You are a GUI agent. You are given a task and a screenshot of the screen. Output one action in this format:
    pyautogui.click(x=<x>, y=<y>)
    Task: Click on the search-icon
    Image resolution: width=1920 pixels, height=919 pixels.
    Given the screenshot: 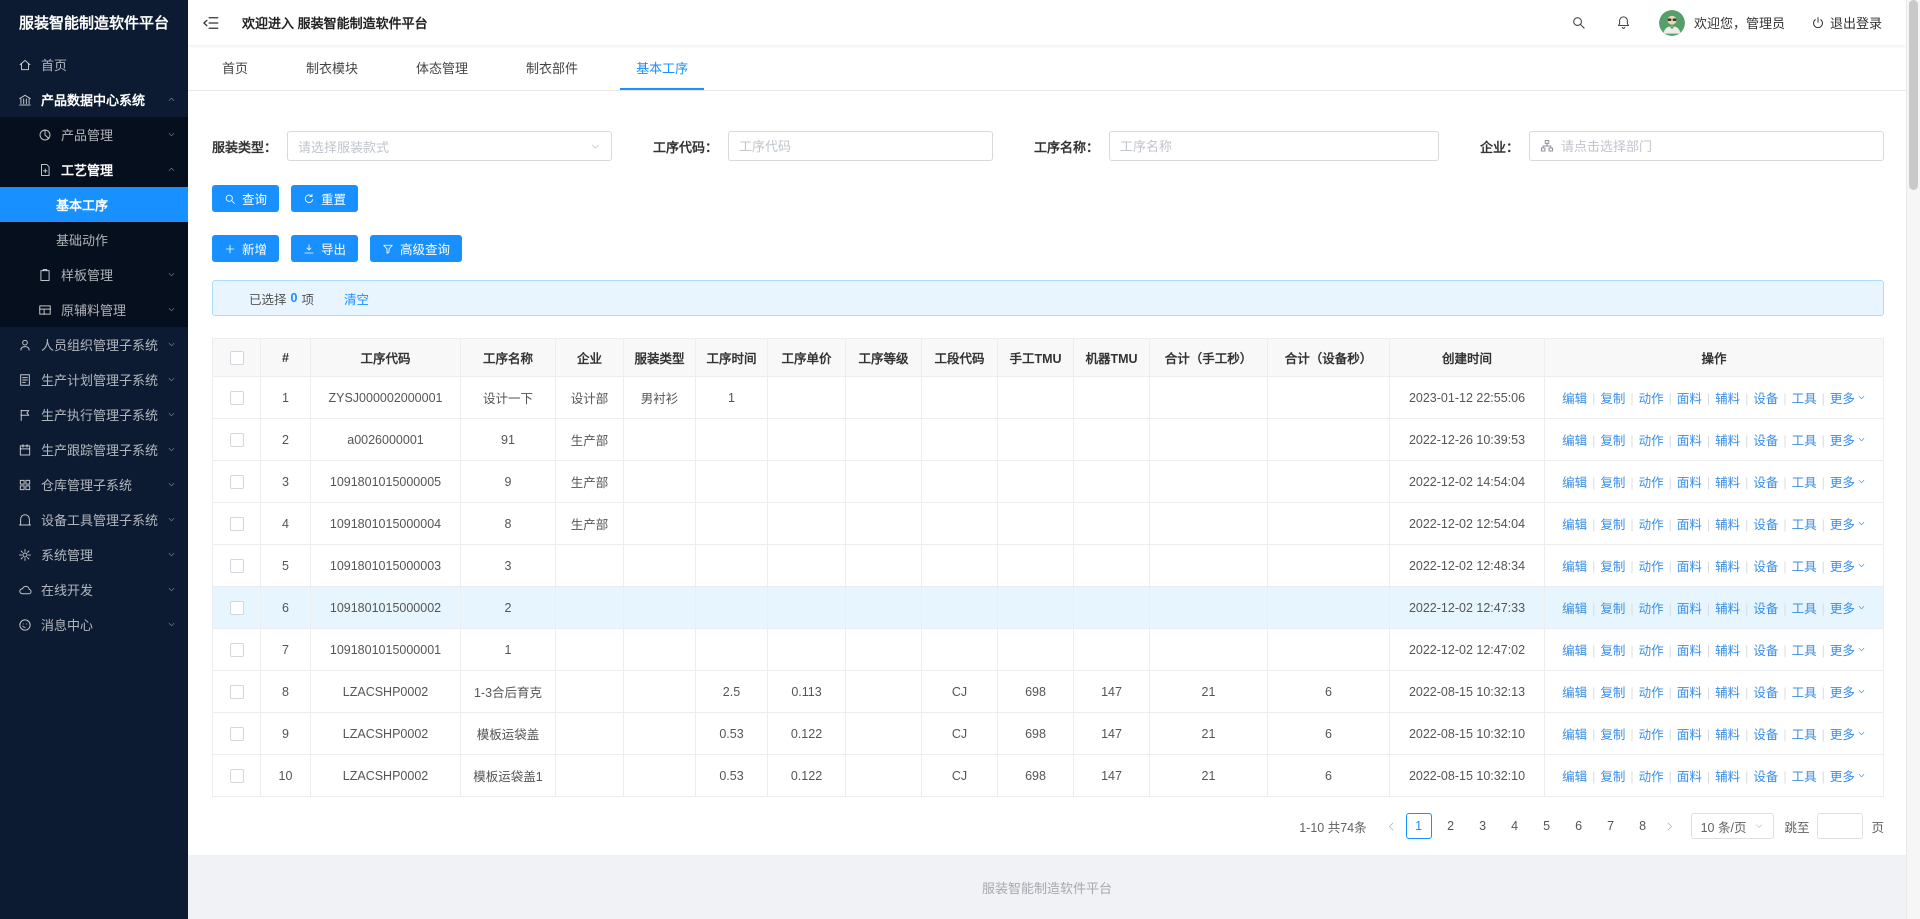 What is the action you would take?
    pyautogui.click(x=1578, y=22)
    